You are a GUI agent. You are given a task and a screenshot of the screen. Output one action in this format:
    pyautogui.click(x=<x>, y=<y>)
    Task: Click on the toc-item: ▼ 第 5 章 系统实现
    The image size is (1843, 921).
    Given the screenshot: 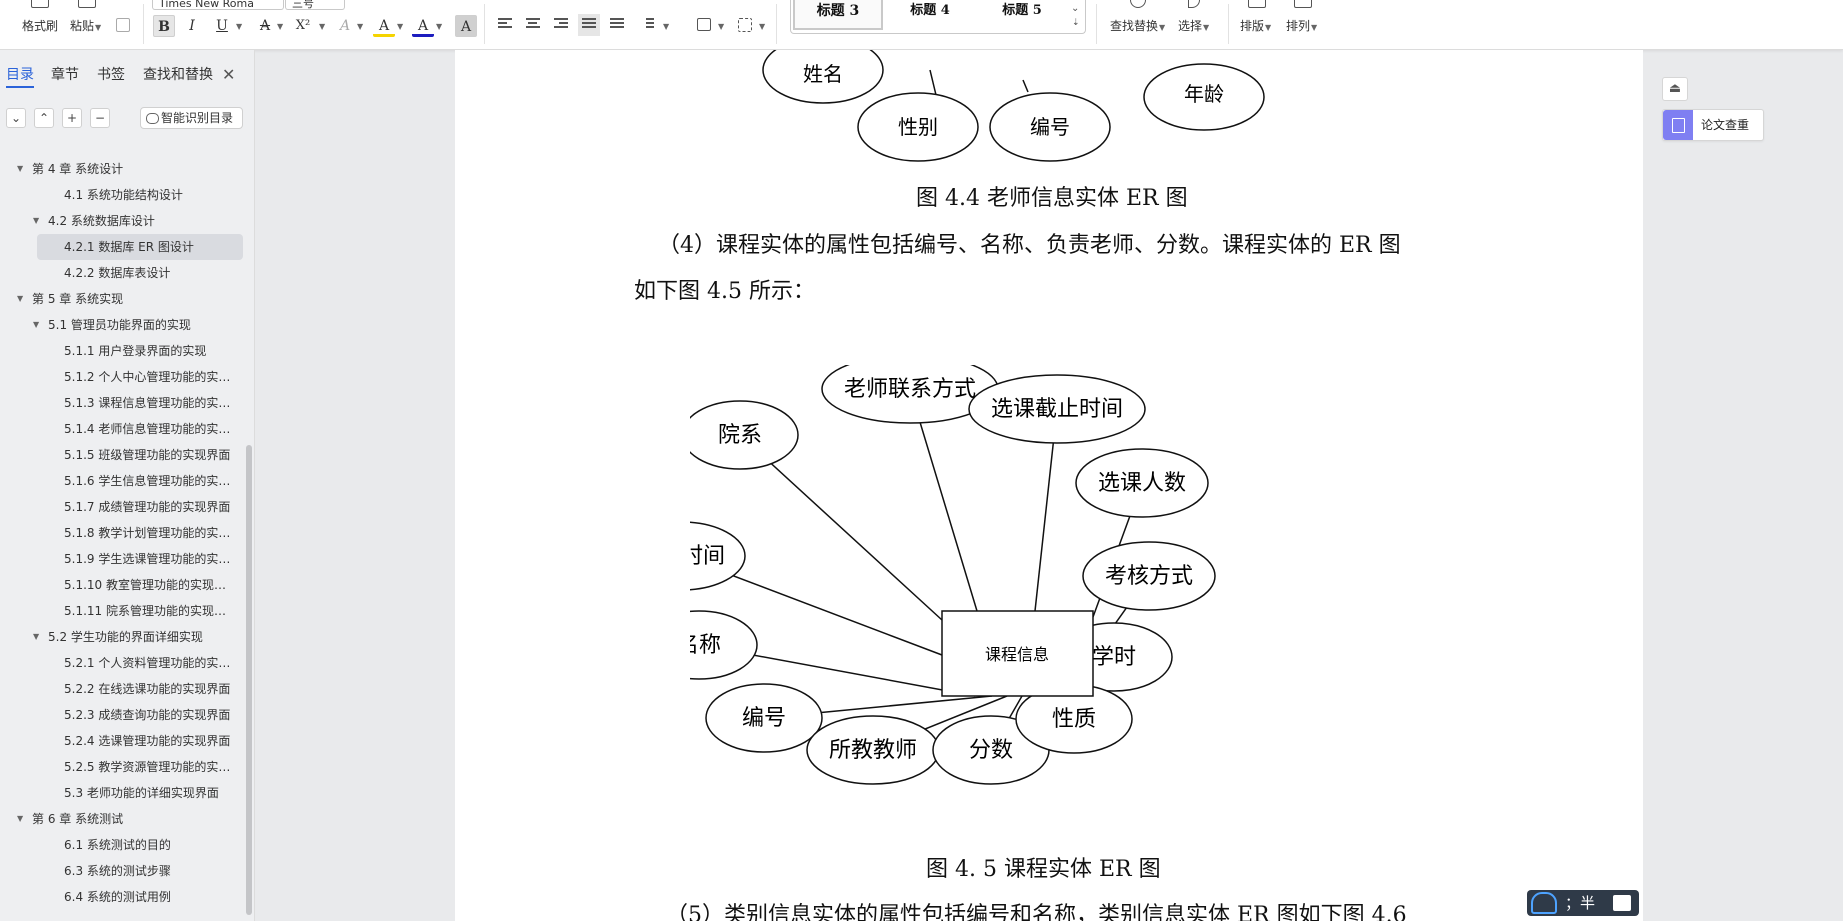 What is the action you would take?
    pyautogui.click(x=122, y=299)
    